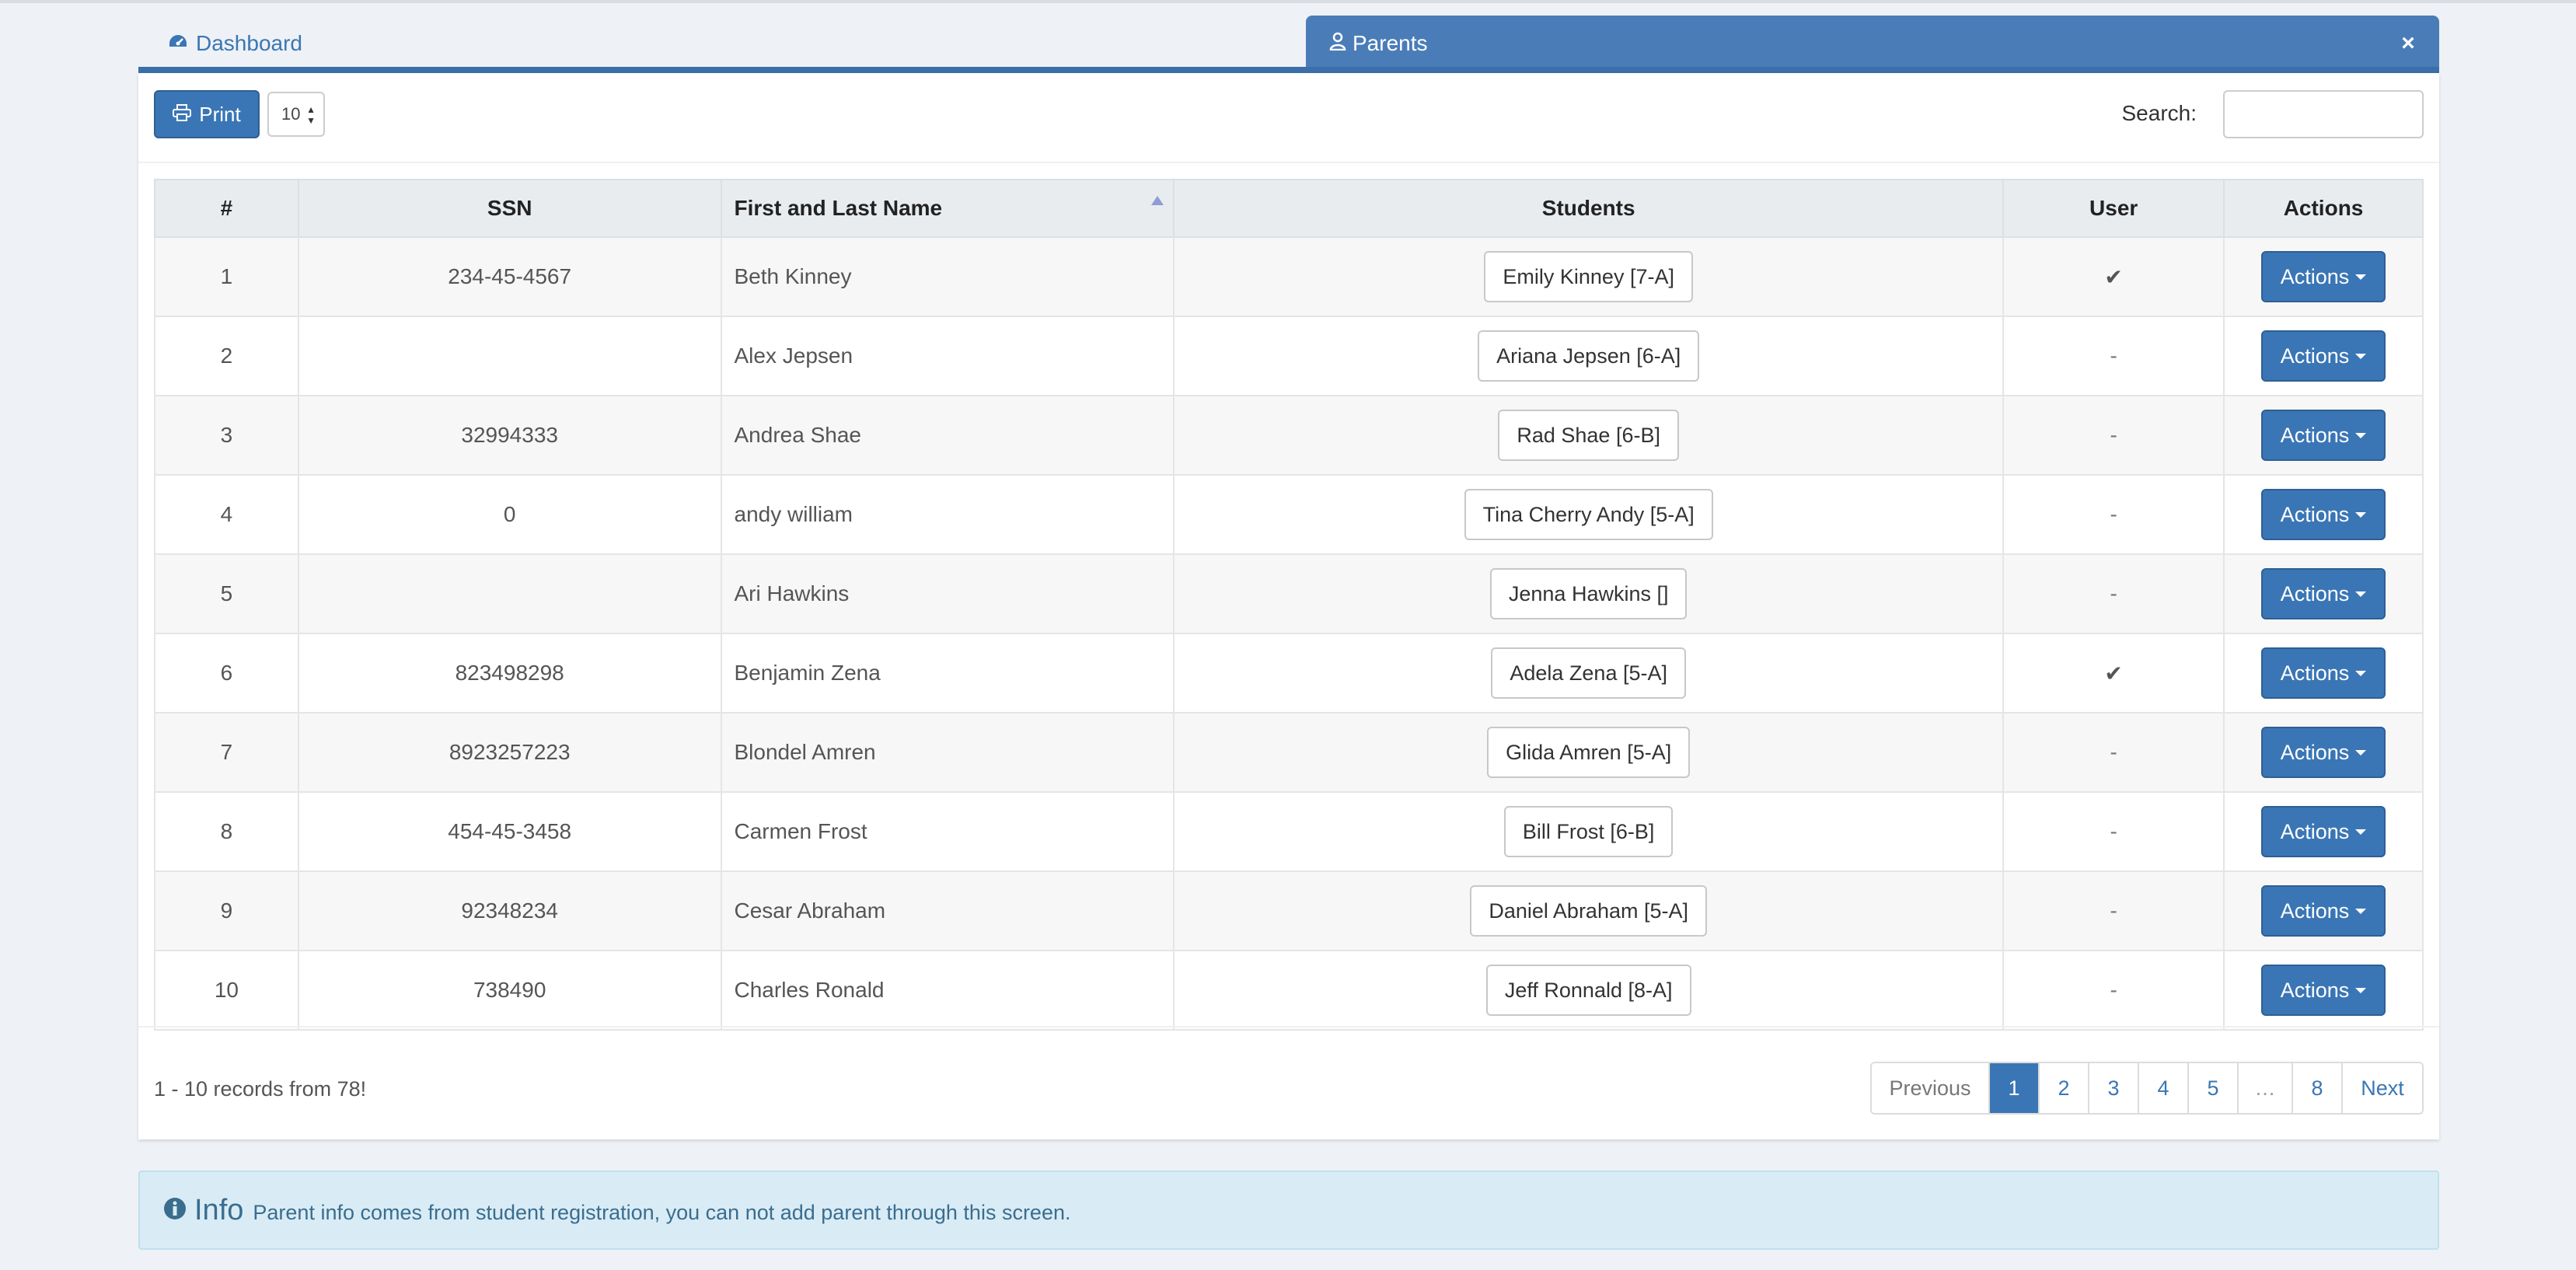  I want to click on close-icon: ×, so click(2409, 43).